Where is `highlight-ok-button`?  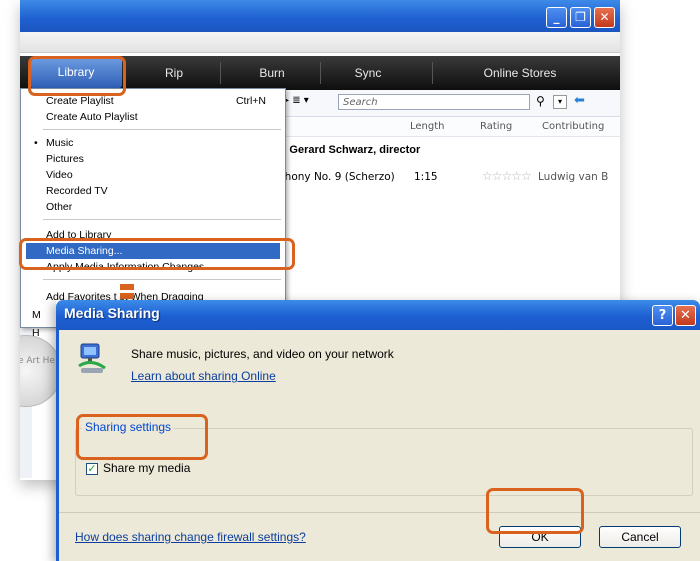 highlight-ok-button is located at coordinates (535, 511).